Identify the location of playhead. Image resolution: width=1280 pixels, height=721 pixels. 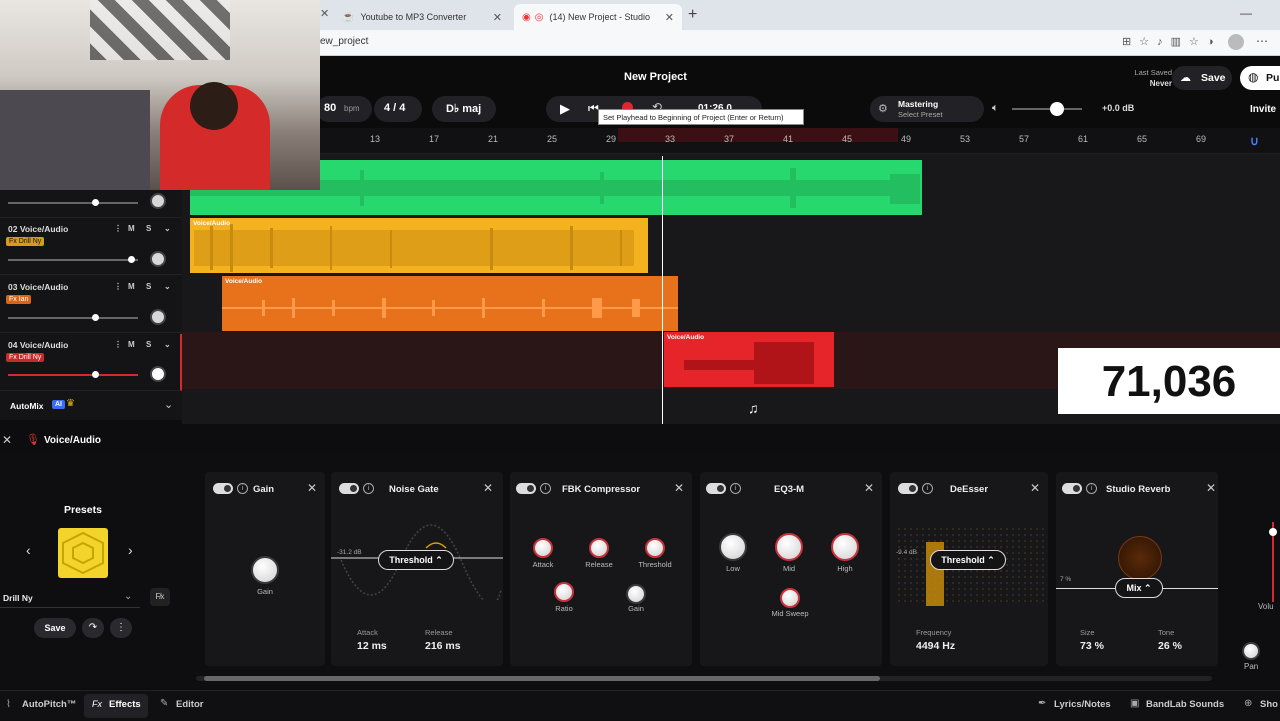
(662, 290).